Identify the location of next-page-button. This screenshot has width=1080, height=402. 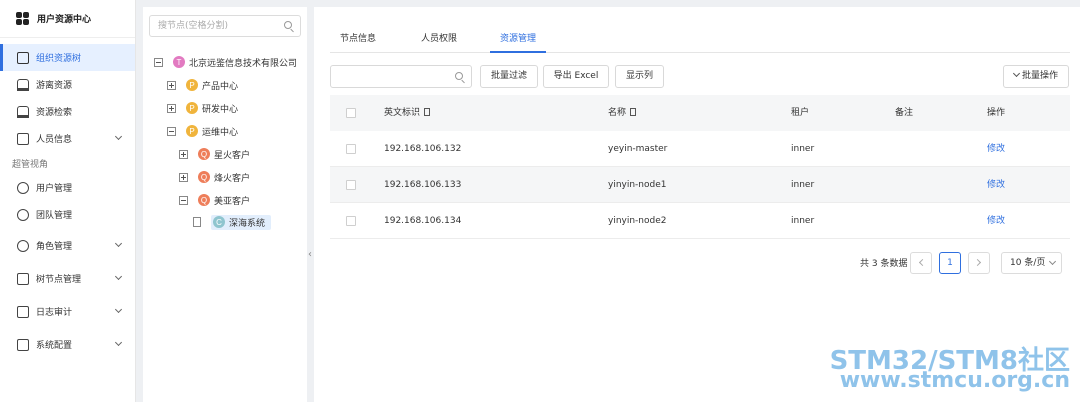
(979, 263).